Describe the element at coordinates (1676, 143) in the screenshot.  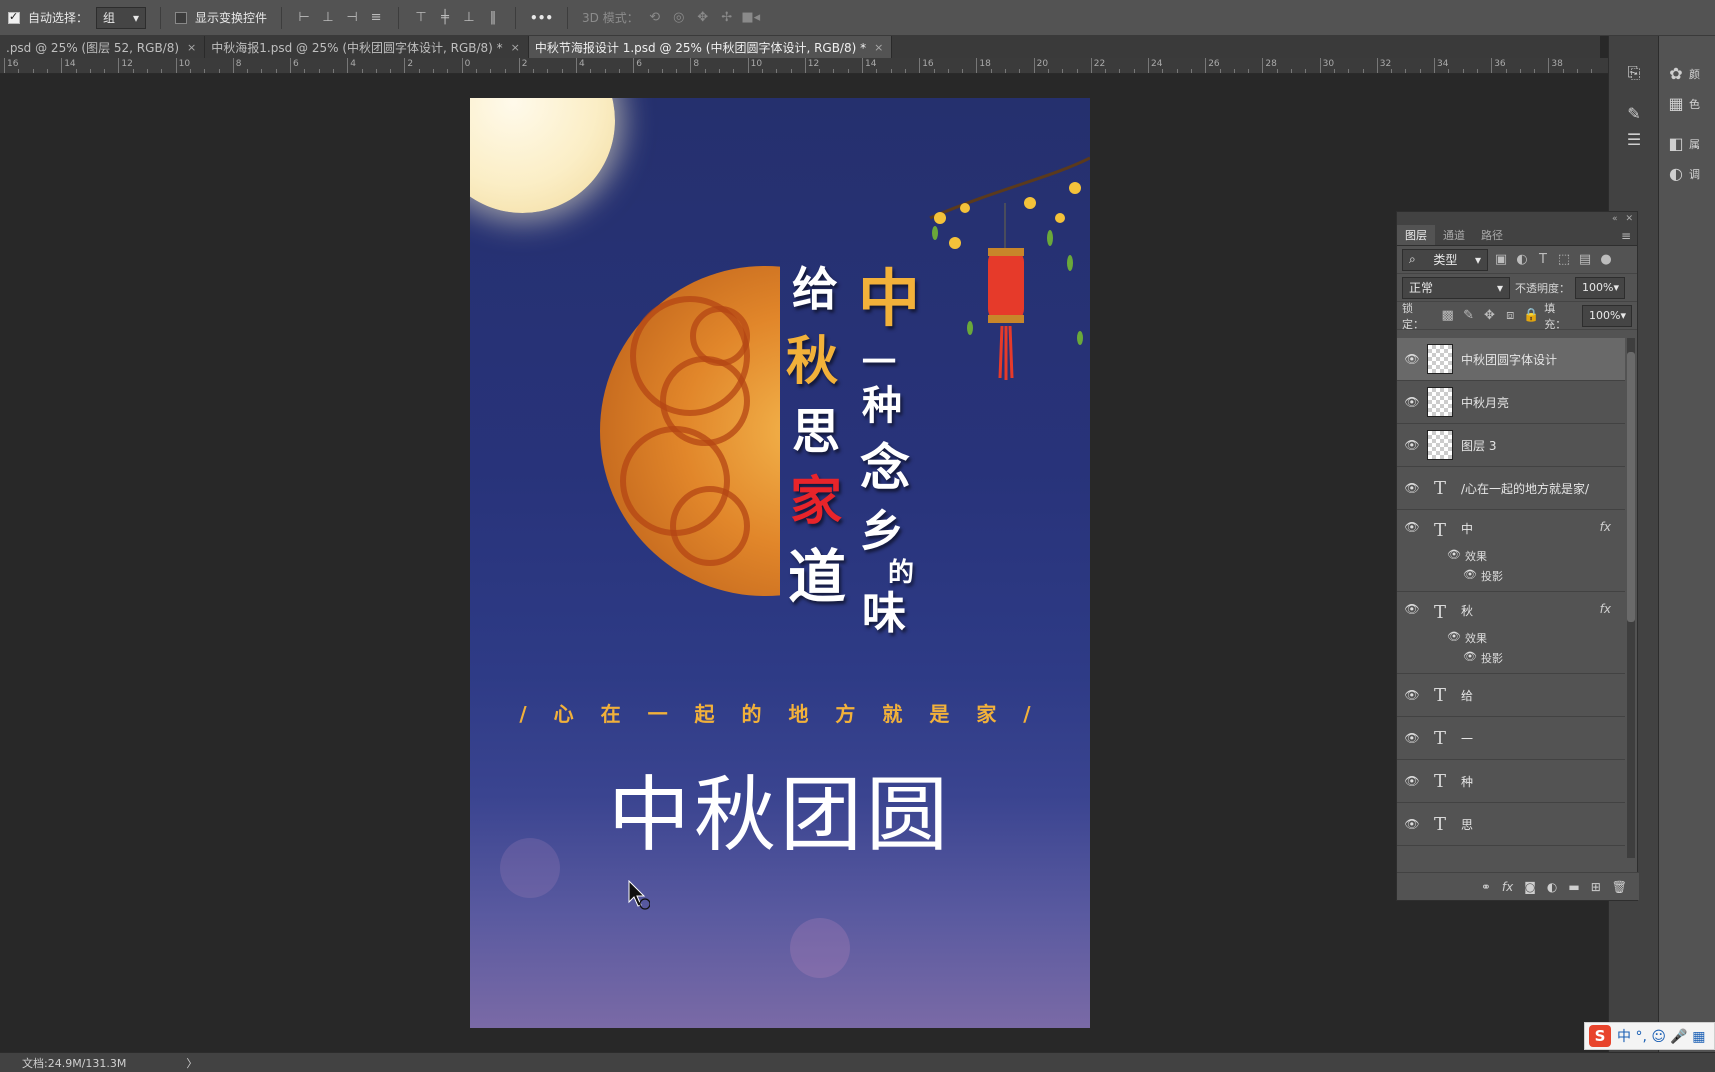
I see `properties-icon: ◧` at that location.